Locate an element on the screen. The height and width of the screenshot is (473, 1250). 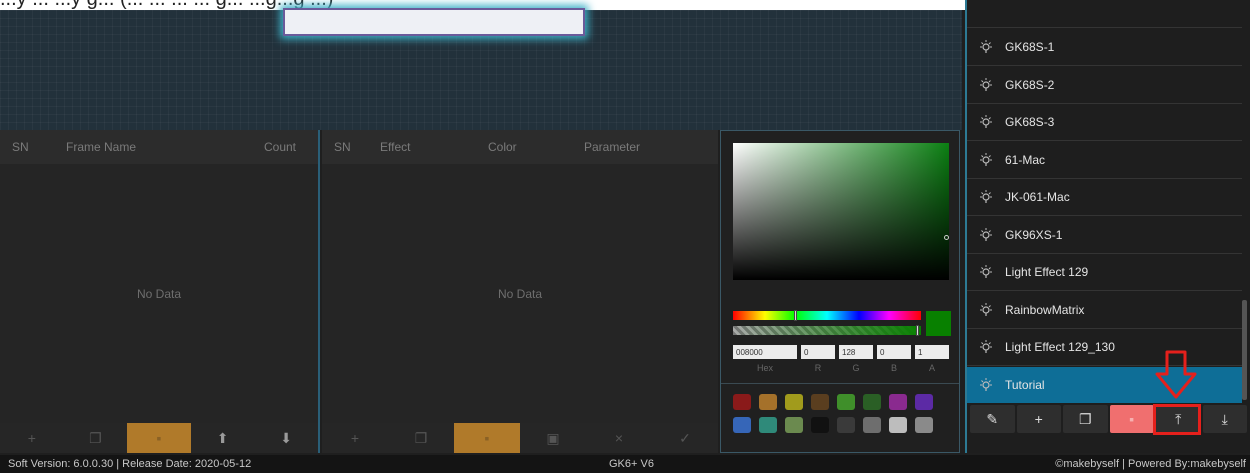
delete-frame-button: ▪ is located at coordinates (159, 438).